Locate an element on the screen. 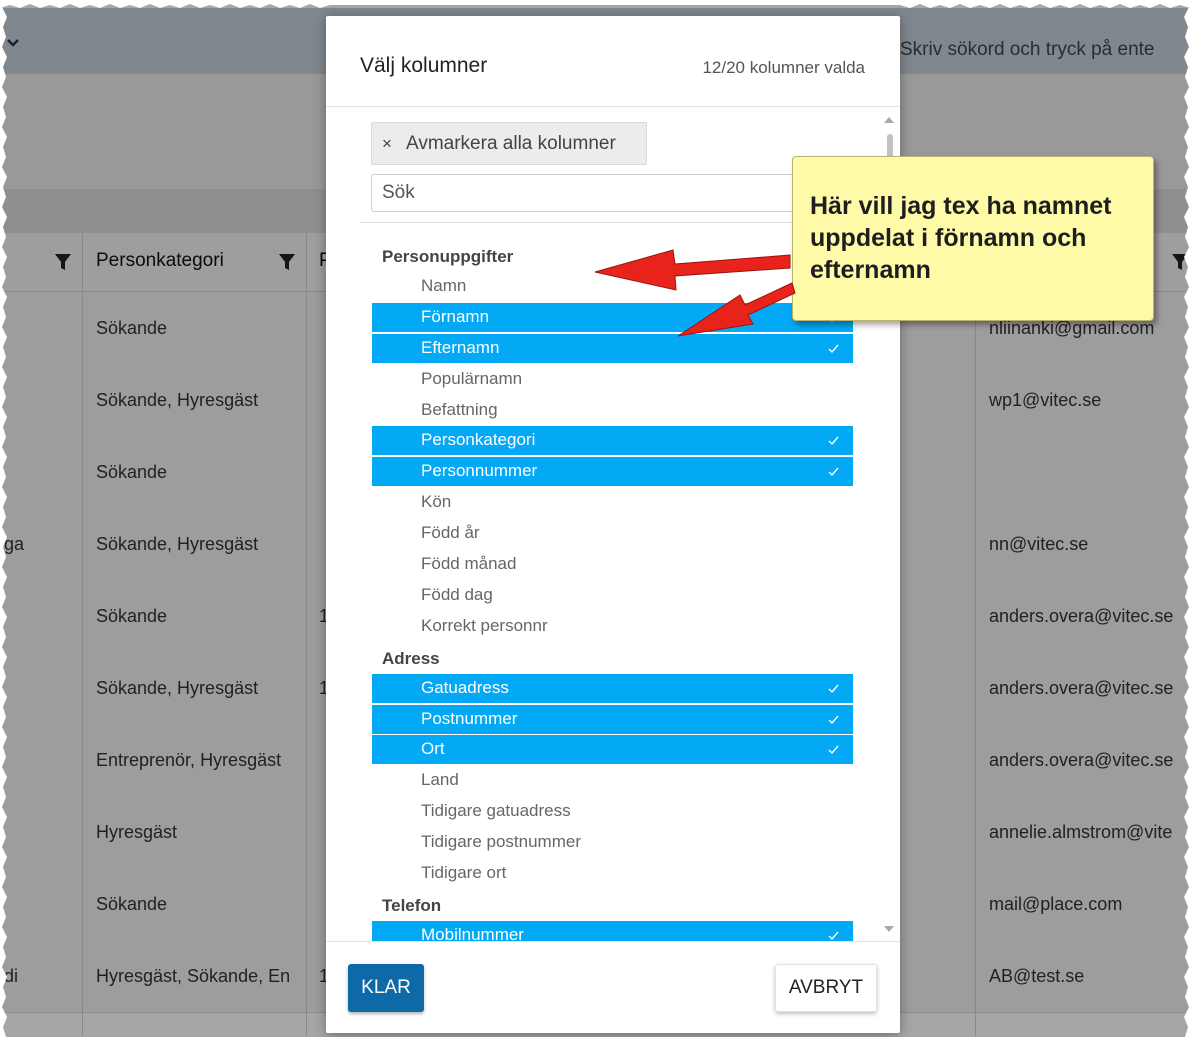 This screenshot has width=1191, height=1037. column-option: Populärnamn is located at coordinates (612, 379).